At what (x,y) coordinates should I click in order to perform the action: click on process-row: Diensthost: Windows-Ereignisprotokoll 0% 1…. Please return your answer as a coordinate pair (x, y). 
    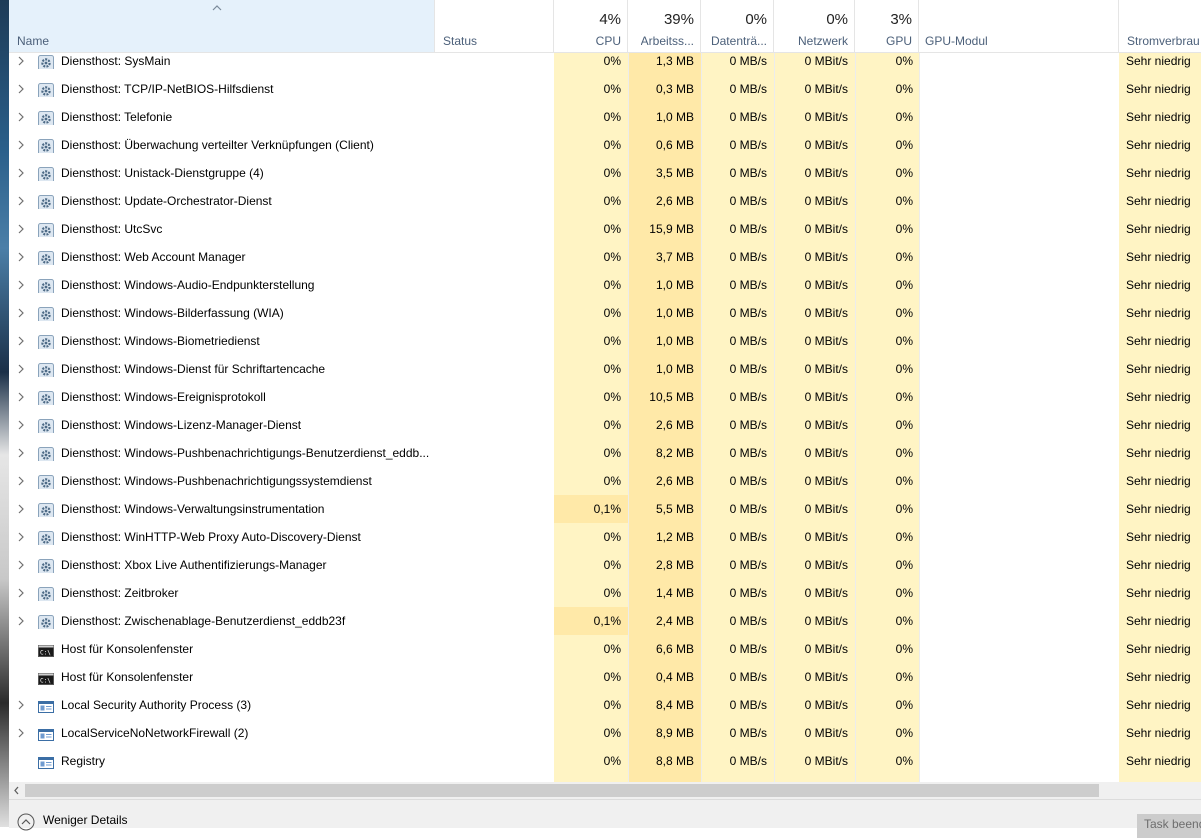
    Looking at the image, I should click on (605, 397).